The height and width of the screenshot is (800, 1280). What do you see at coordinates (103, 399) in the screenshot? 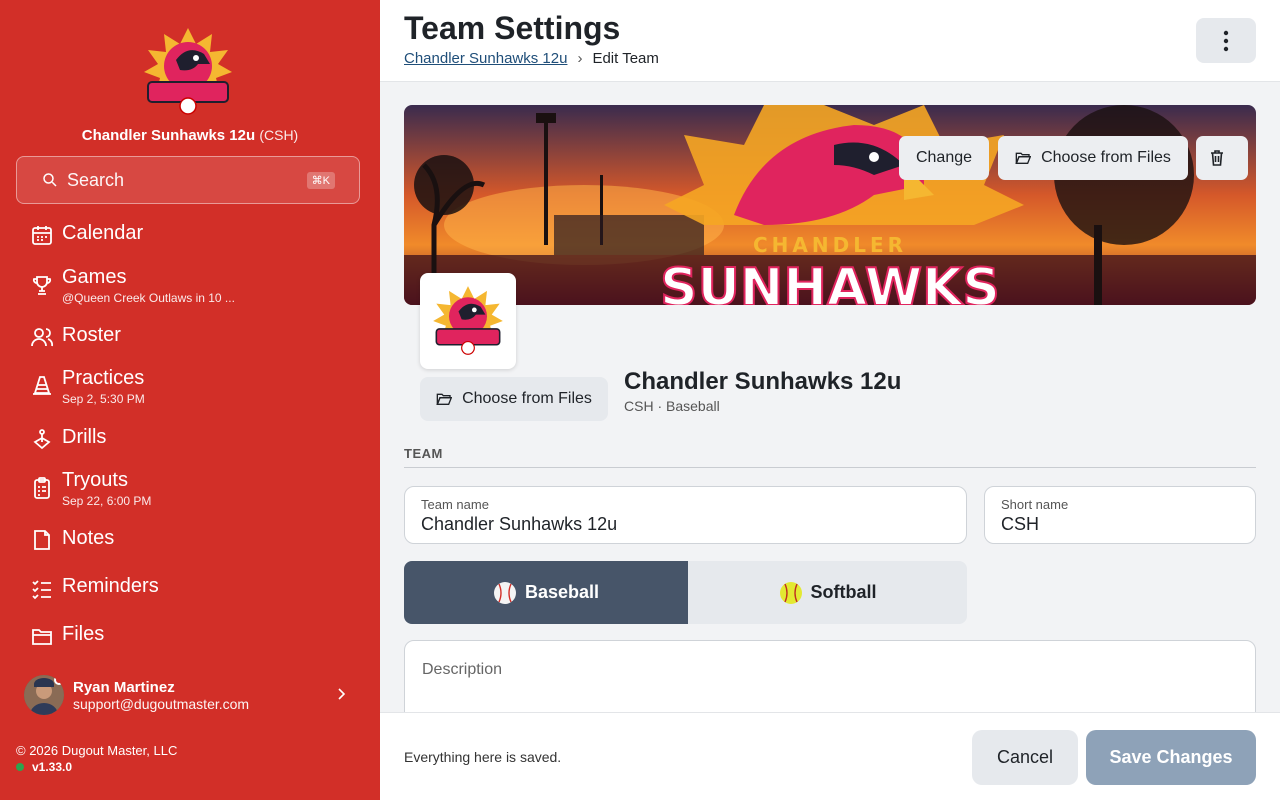
I see `nav-sublabel: Sep 2, 5:30 PM` at bounding box center [103, 399].